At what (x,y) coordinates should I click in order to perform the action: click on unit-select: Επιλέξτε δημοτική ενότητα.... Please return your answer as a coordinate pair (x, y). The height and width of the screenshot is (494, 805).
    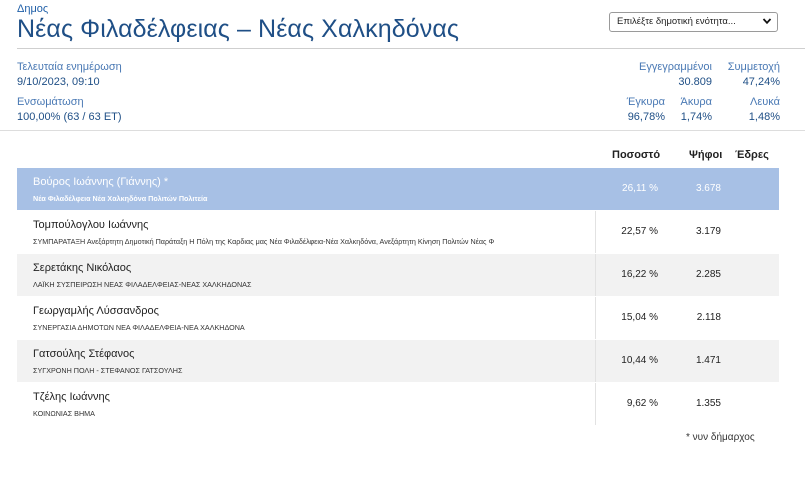
    Looking at the image, I should click on (693, 22).